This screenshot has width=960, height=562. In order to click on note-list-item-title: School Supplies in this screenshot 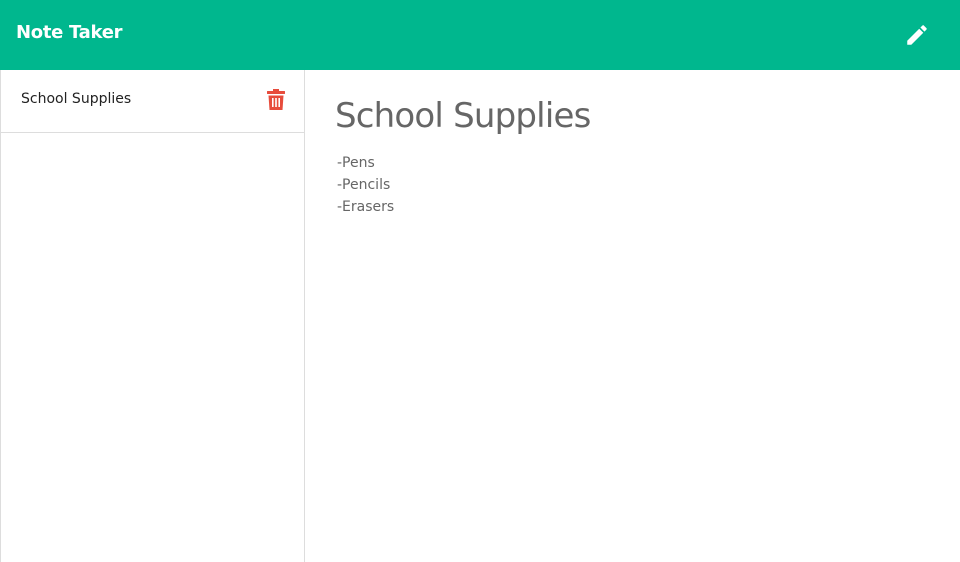, I will do `click(76, 99)`.